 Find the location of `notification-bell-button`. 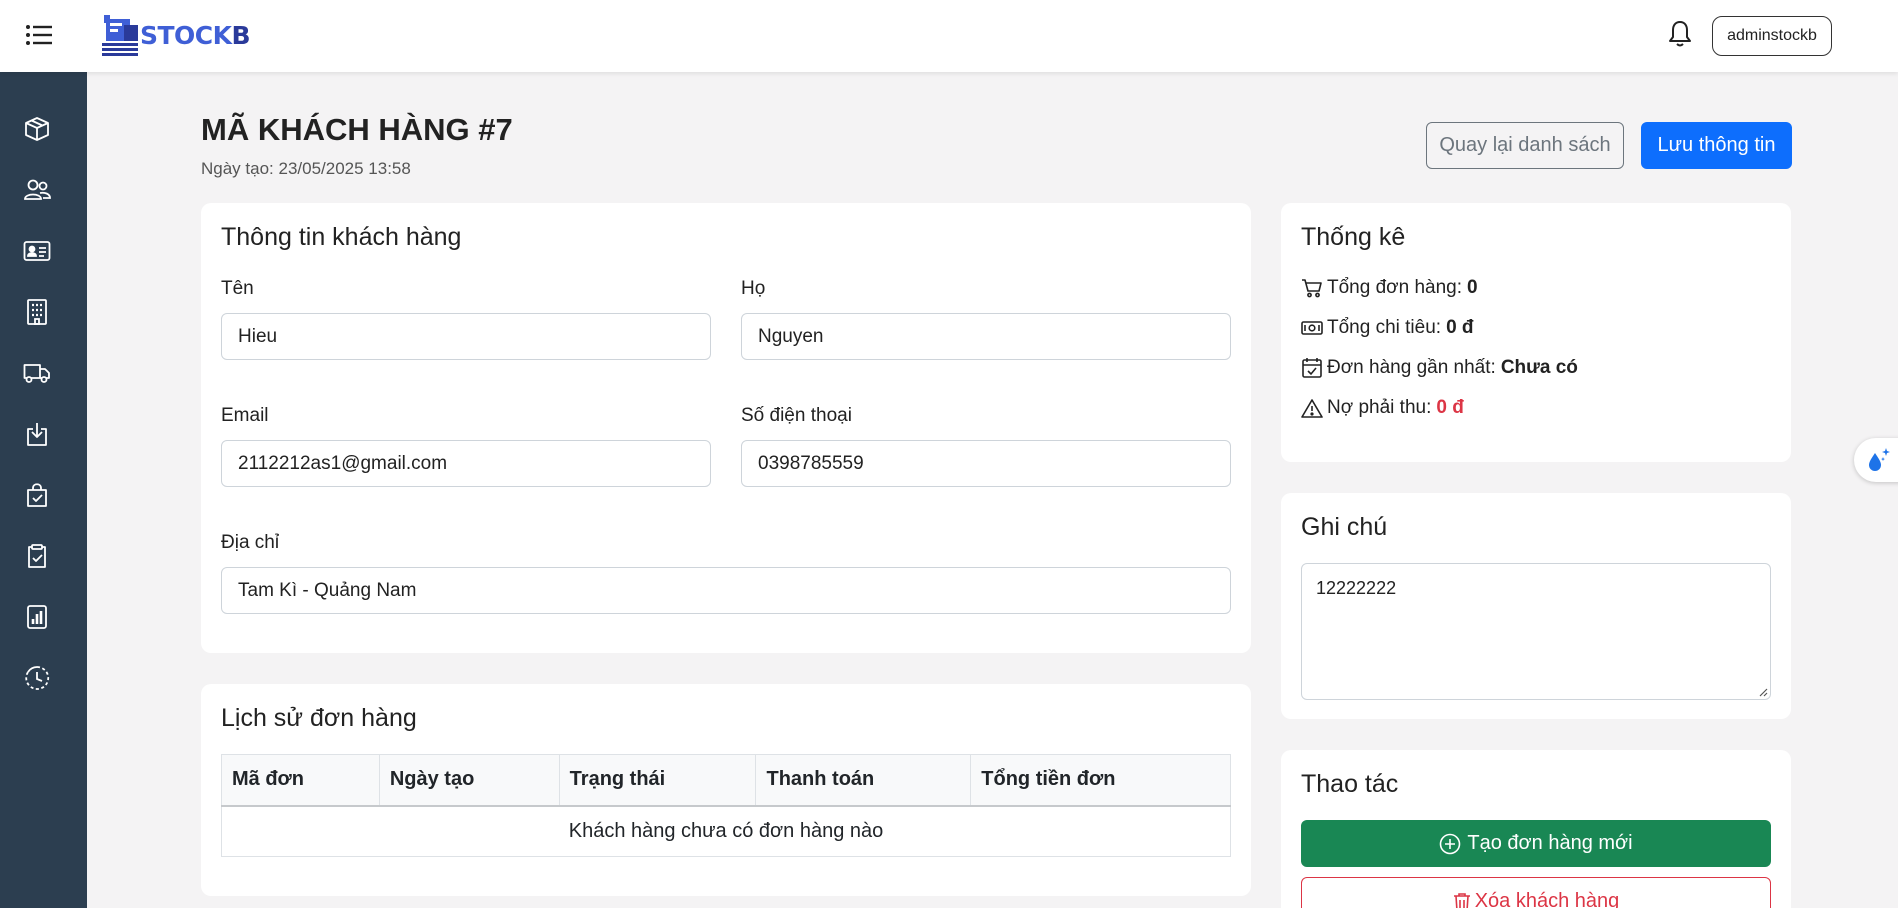

notification-bell-button is located at coordinates (1681, 35).